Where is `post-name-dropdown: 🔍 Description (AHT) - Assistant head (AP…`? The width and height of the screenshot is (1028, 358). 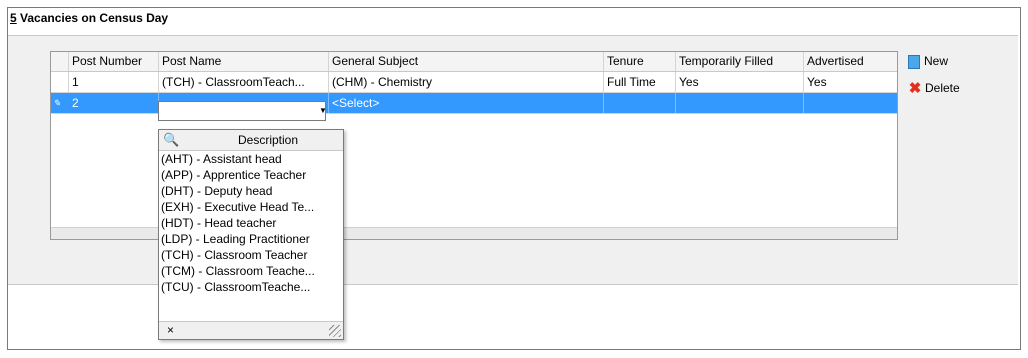
post-name-dropdown: 🔍 Description (AHT) - Assistant head (AP… is located at coordinates (251, 234).